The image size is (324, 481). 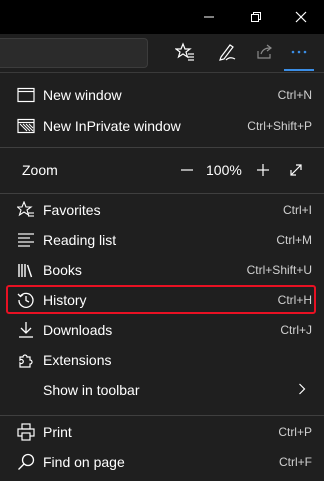 I want to click on zoom-label: Zoom, so click(x=40, y=170).